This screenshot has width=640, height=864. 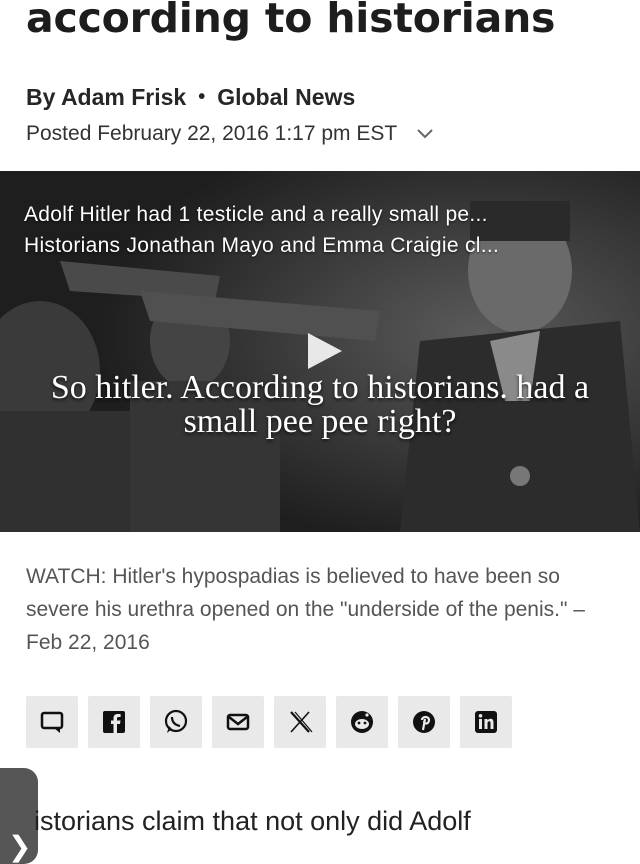 I want to click on byline: By Adam Frisk • Global News, so click(x=190, y=97).